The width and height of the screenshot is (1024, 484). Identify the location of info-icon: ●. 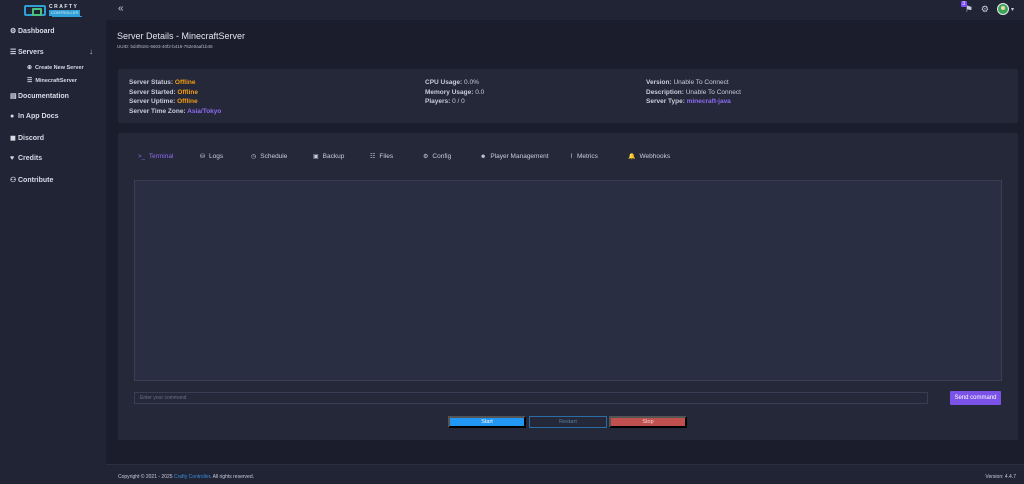
(12, 116).